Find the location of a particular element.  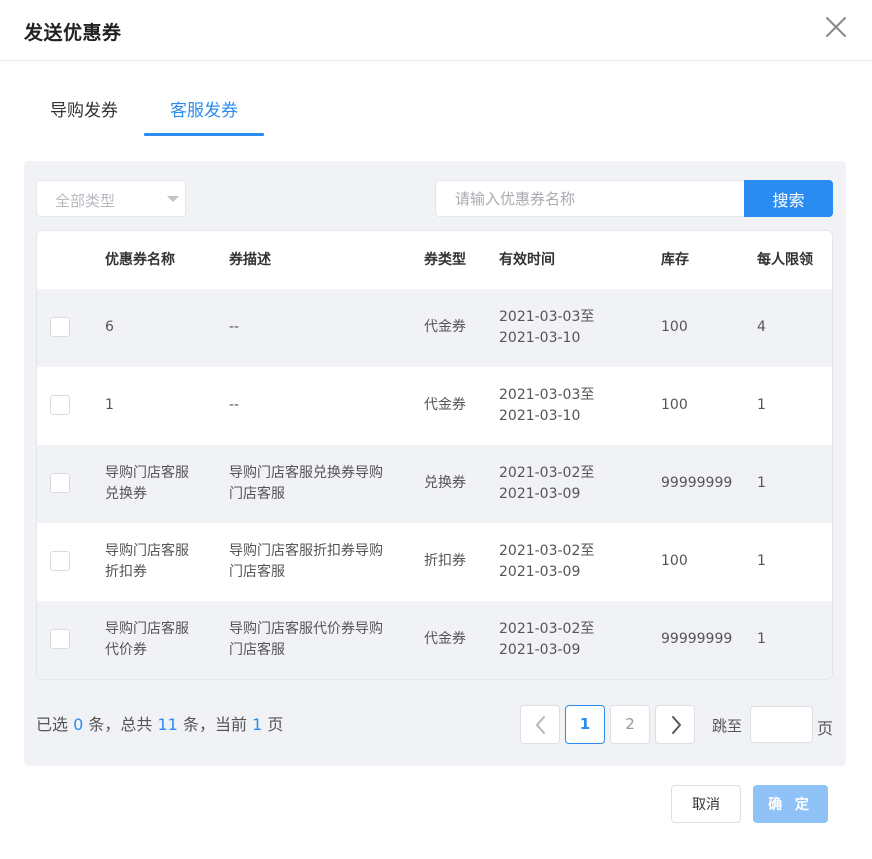

dialog-title: 发送优惠券 is located at coordinates (73, 33).